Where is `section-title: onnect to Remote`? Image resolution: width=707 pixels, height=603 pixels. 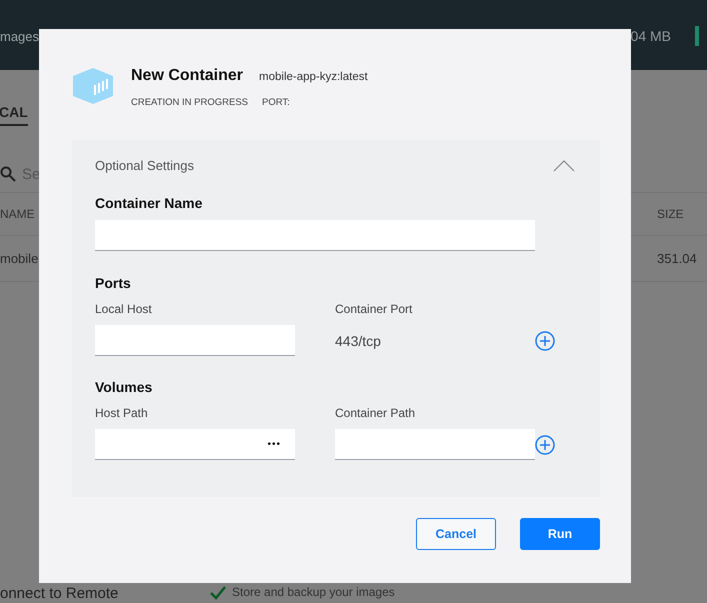 section-title: onnect to Remote is located at coordinates (60, 593).